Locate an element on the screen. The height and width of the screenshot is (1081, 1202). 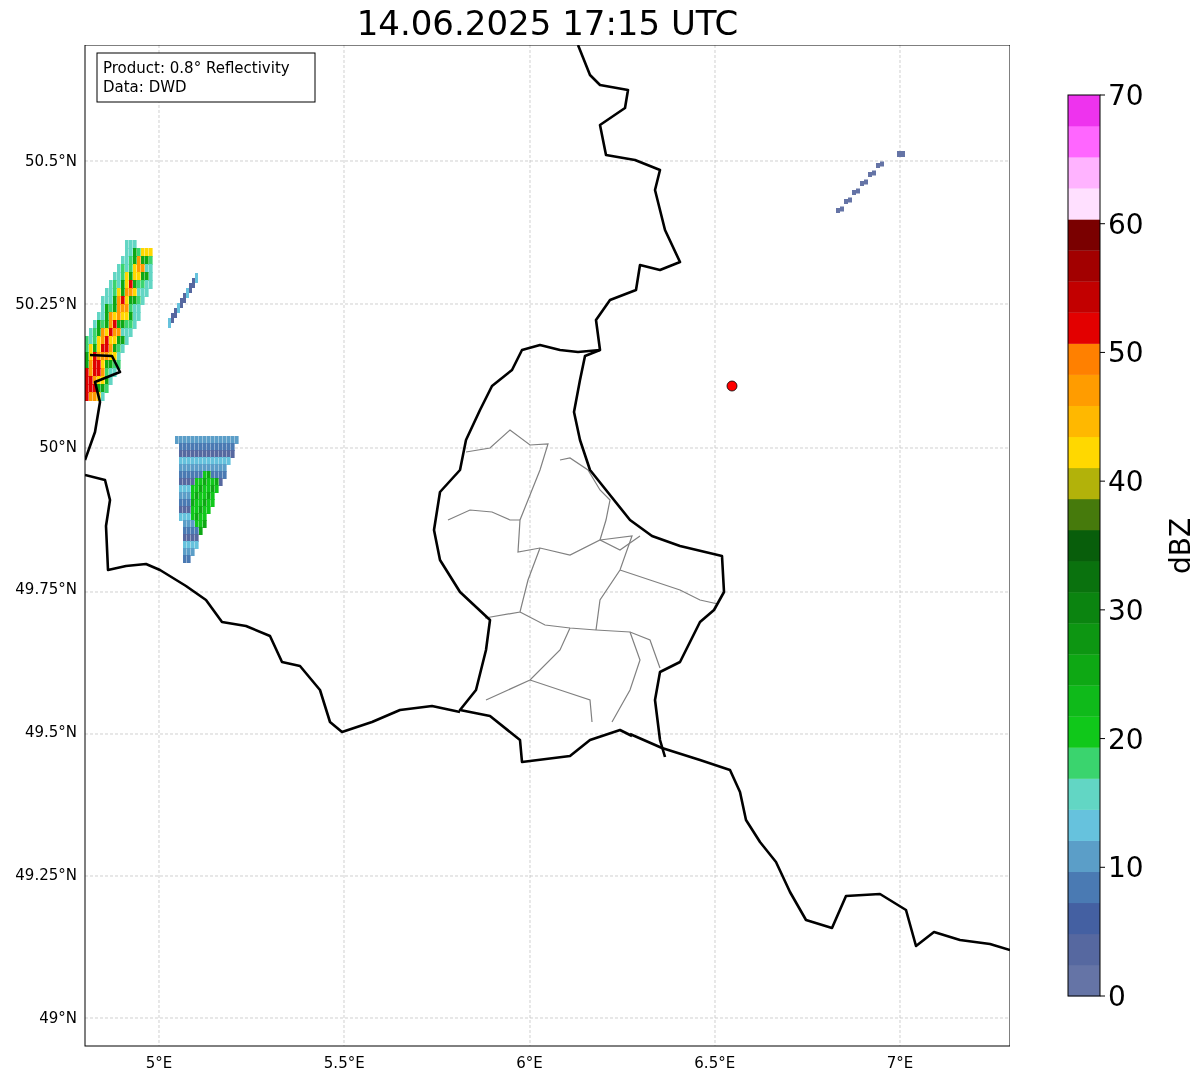
legend-text: Product: 0.8° Reflectivity is located at coordinates (196, 68).